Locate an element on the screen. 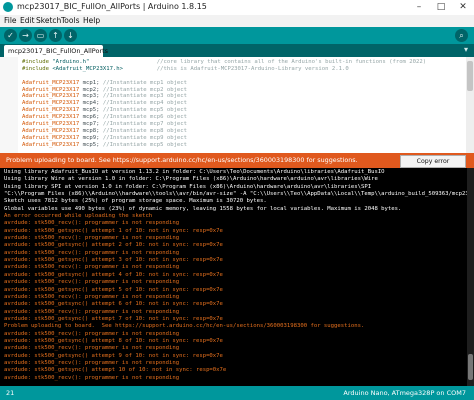 The height and width of the screenshot is (400, 474). code-token: //Instantiate mcp1 object is located at coordinates (145, 82).